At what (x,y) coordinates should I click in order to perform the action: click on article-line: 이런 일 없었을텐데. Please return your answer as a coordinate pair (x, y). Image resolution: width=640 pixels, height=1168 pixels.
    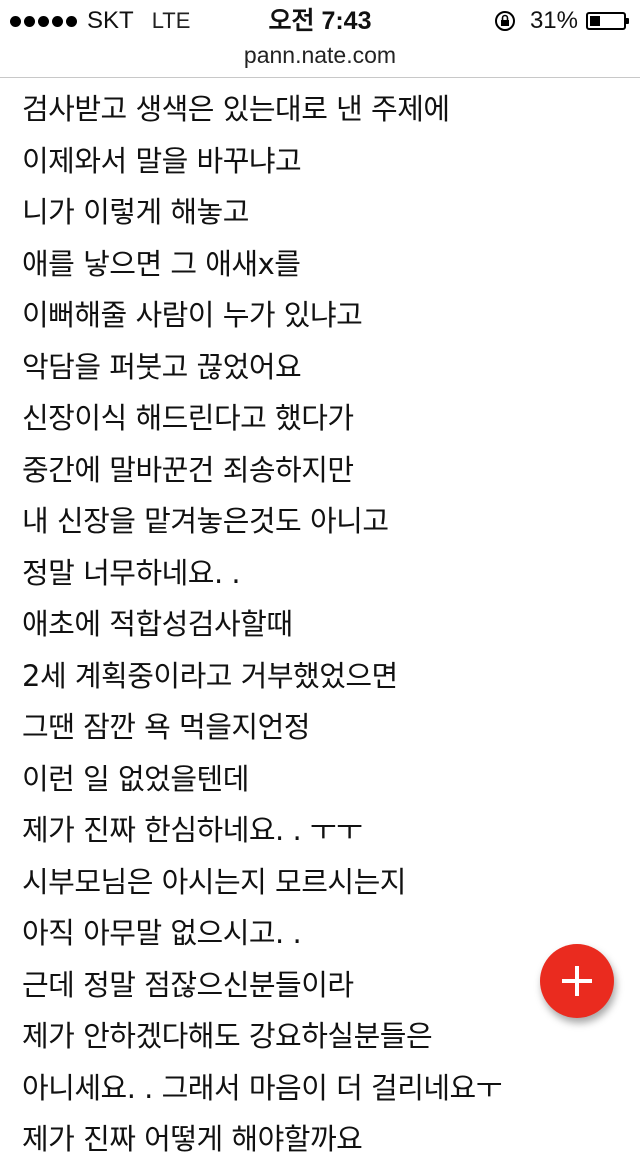
    Looking at the image, I should click on (135, 778).